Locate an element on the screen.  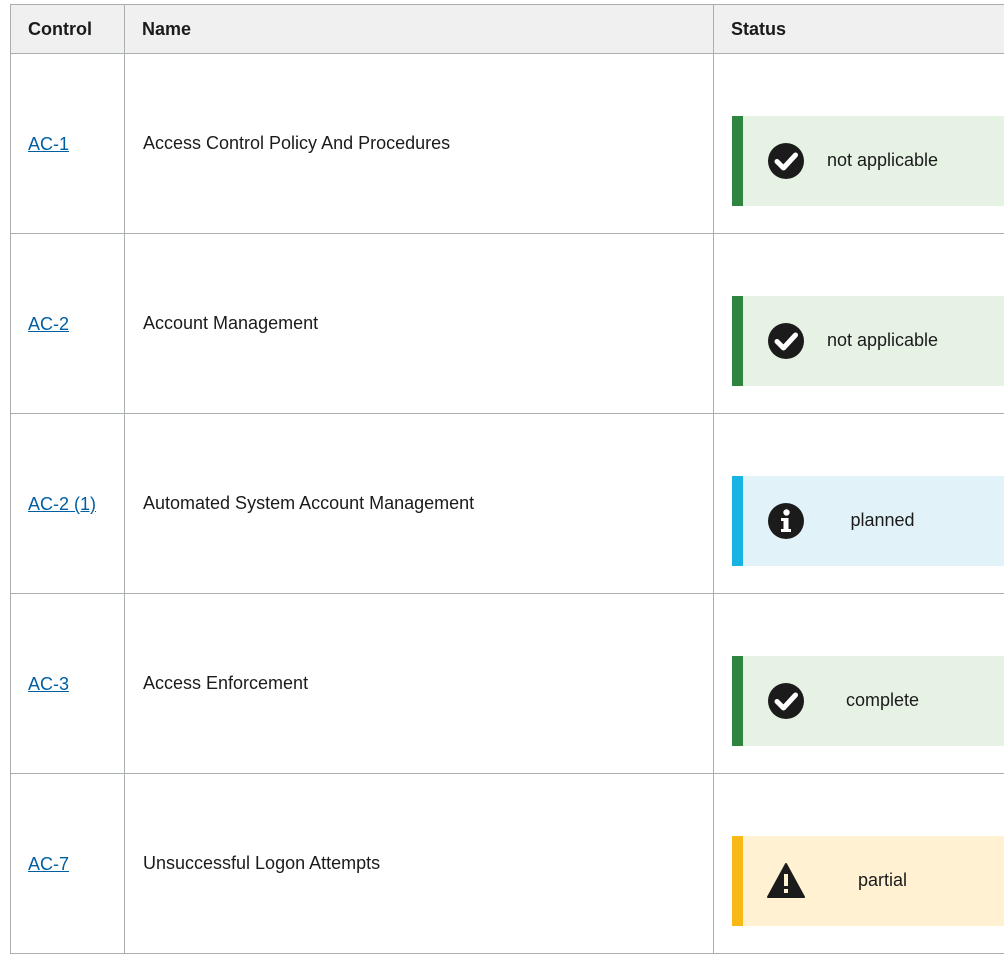
status-alert: planned is located at coordinates (868, 521).